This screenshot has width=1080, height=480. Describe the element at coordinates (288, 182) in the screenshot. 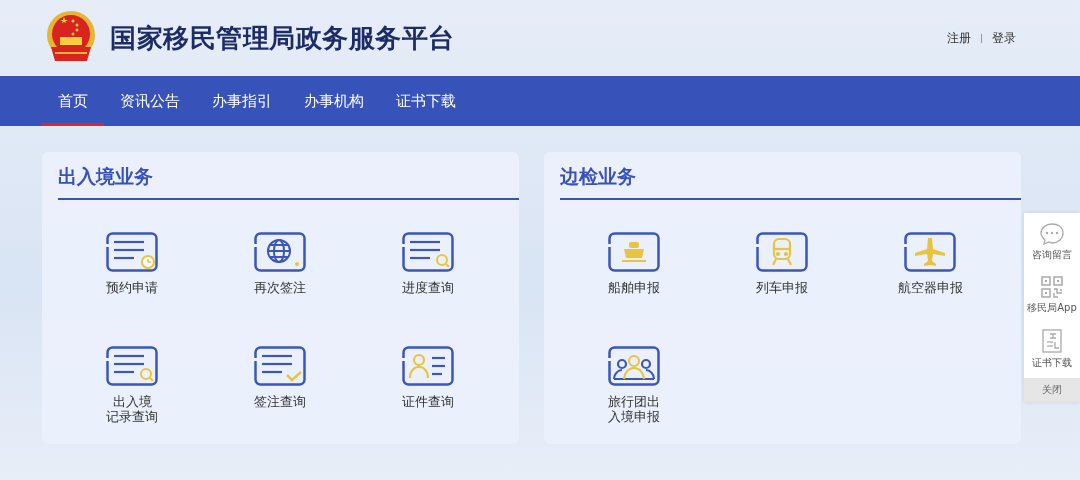

I see `card-title: 出入境业务` at that location.